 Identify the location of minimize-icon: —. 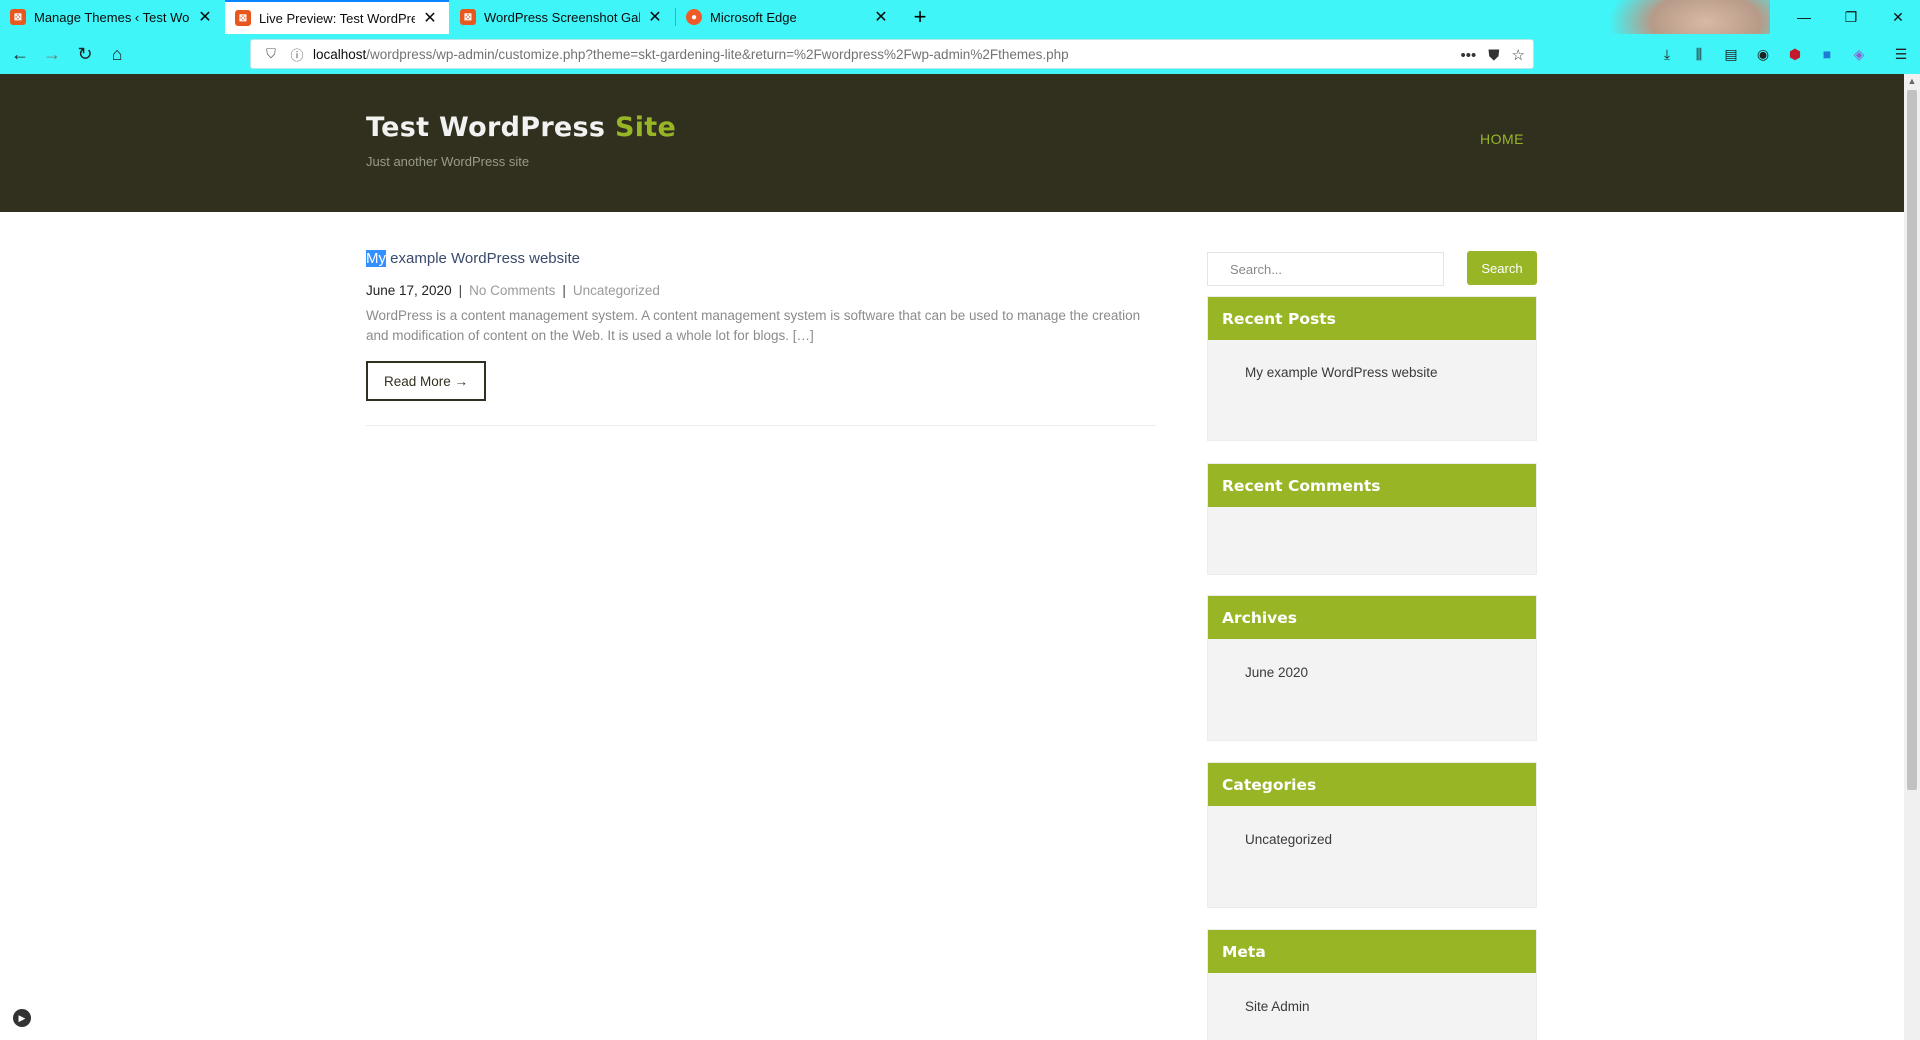
(1804, 17).